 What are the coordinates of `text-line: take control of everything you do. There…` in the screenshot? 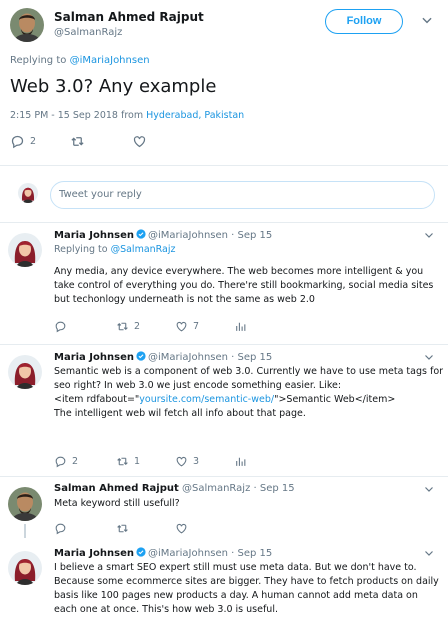 It's located at (244, 285).